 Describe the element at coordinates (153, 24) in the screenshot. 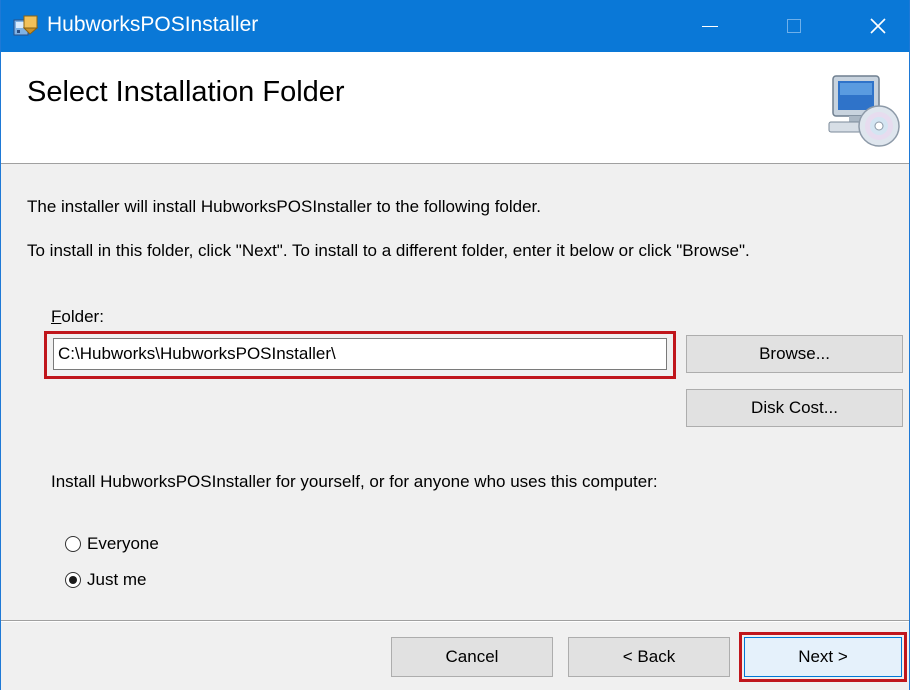

I see `window-title: HubworksPOSInstaller` at that location.